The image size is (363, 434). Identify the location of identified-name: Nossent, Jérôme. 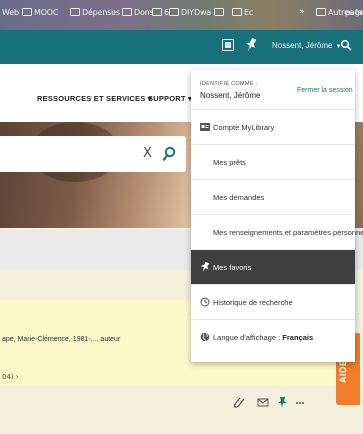
(230, 95).